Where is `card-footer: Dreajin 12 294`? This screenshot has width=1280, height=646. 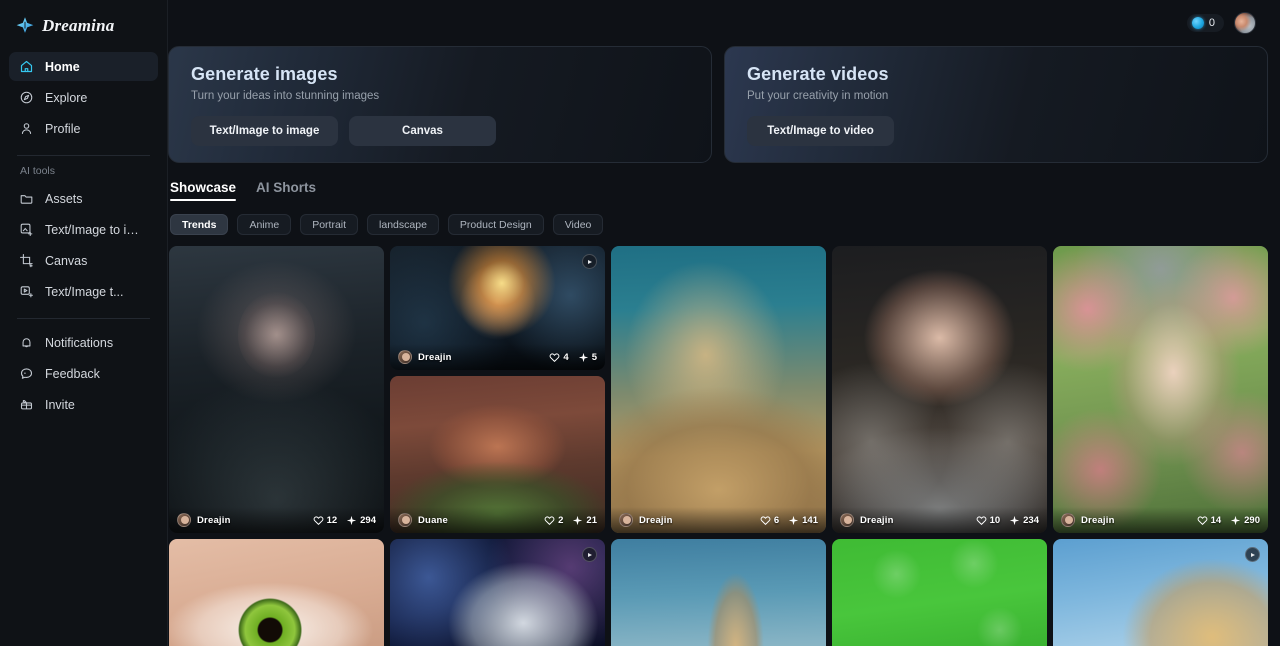
card-footer: Dreajin 12 294 is located at coordinates (276, 520).